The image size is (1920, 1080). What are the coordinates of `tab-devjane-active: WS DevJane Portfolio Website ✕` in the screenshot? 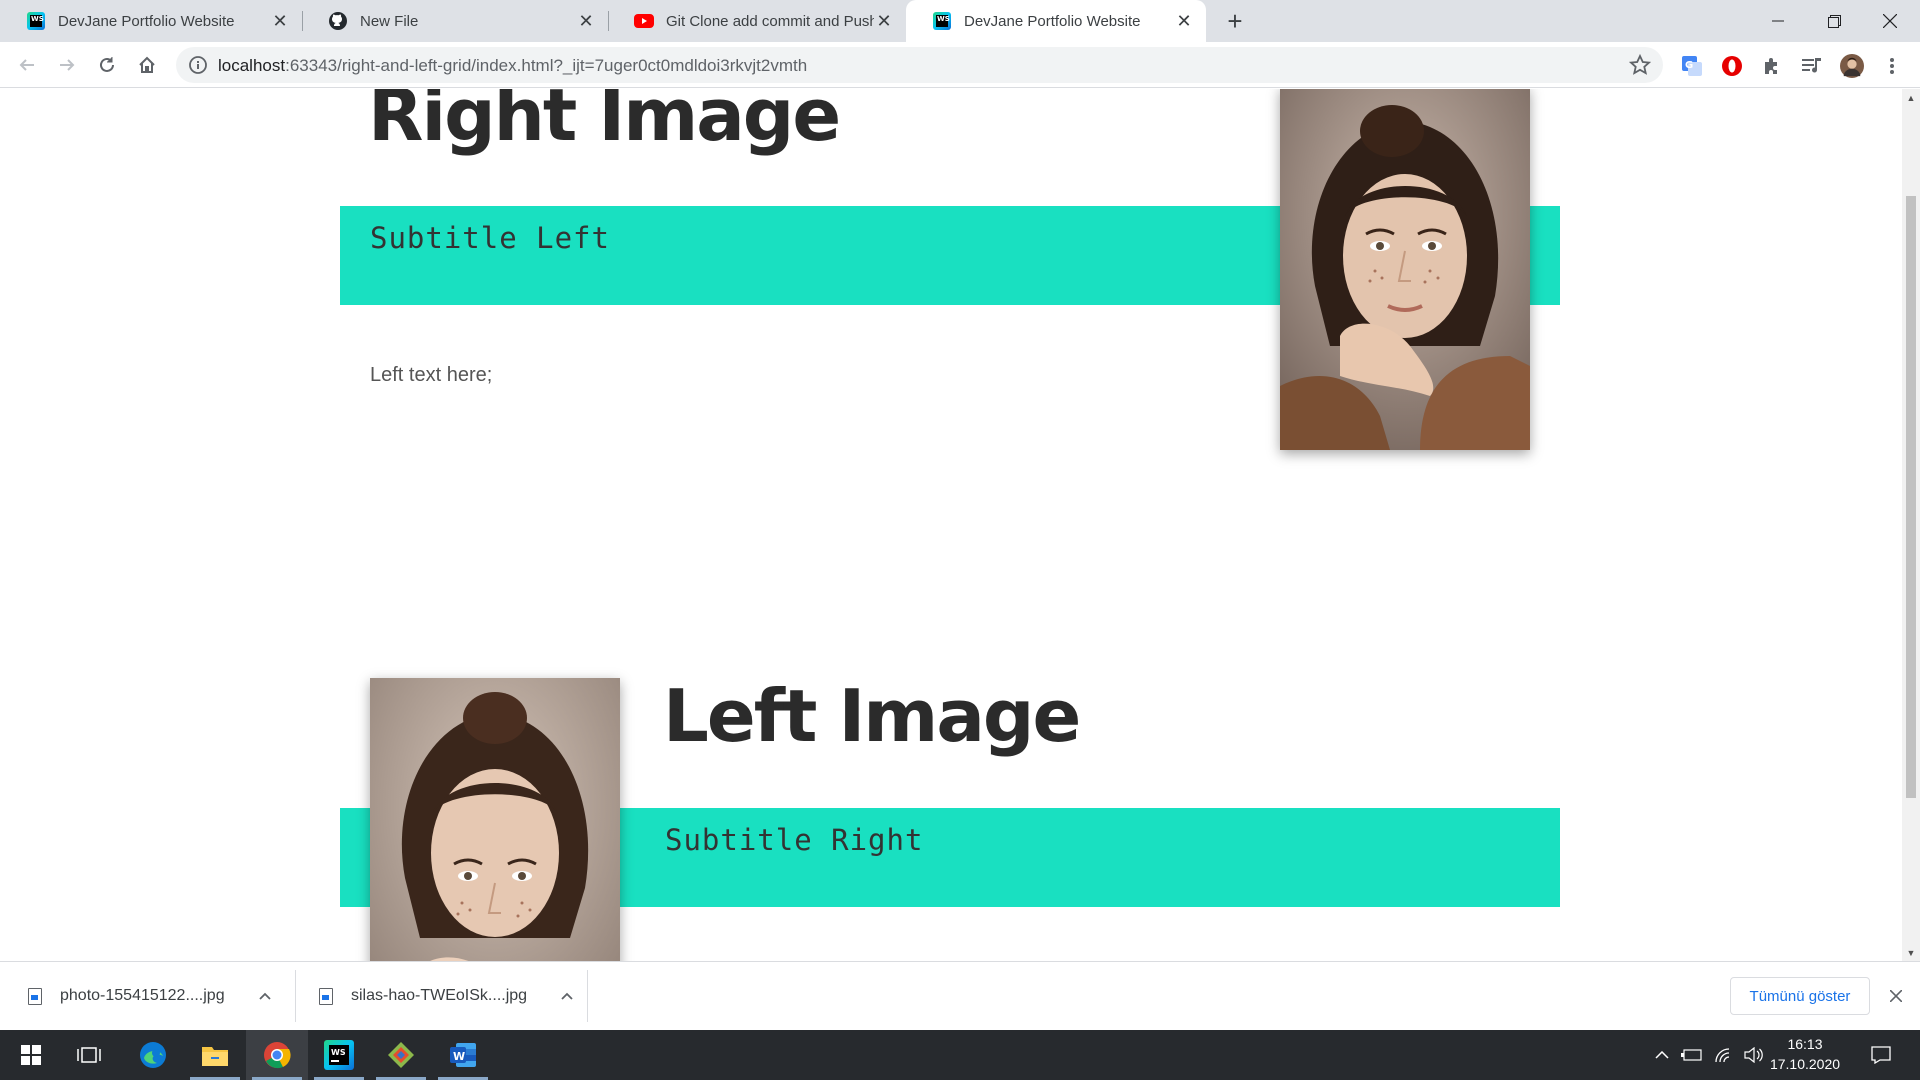 It's located at (1056, 21).